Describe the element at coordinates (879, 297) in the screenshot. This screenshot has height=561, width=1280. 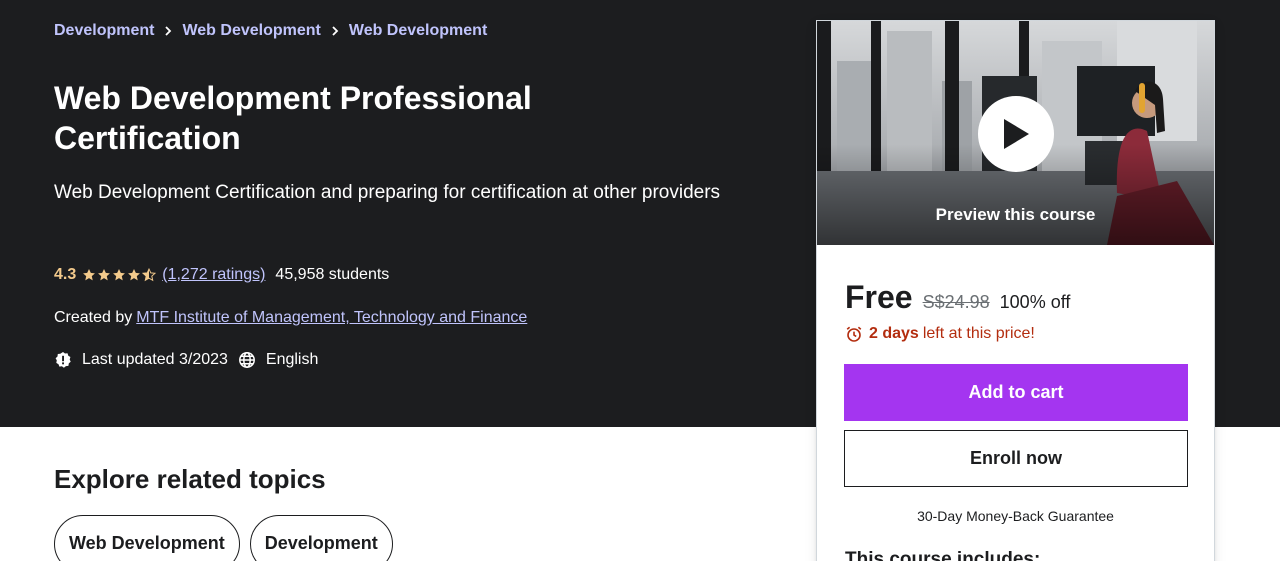
I see `current-price: Free` at that location.